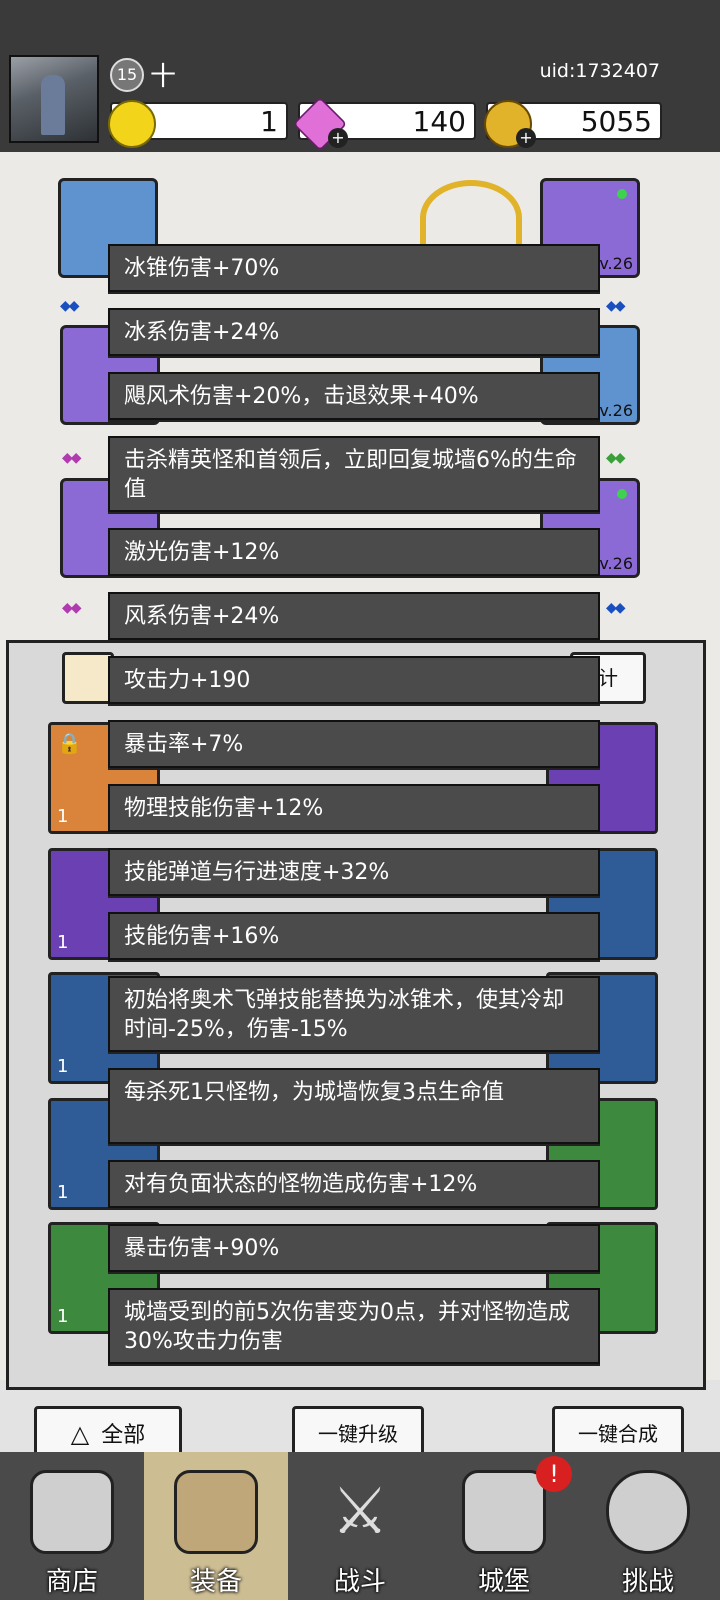 This screenshot has width=720, height=1600. What do you see at coordinates (616, 121) in the screenshot?
I see `gold-value: 5055` at bounding box center [616, 121].